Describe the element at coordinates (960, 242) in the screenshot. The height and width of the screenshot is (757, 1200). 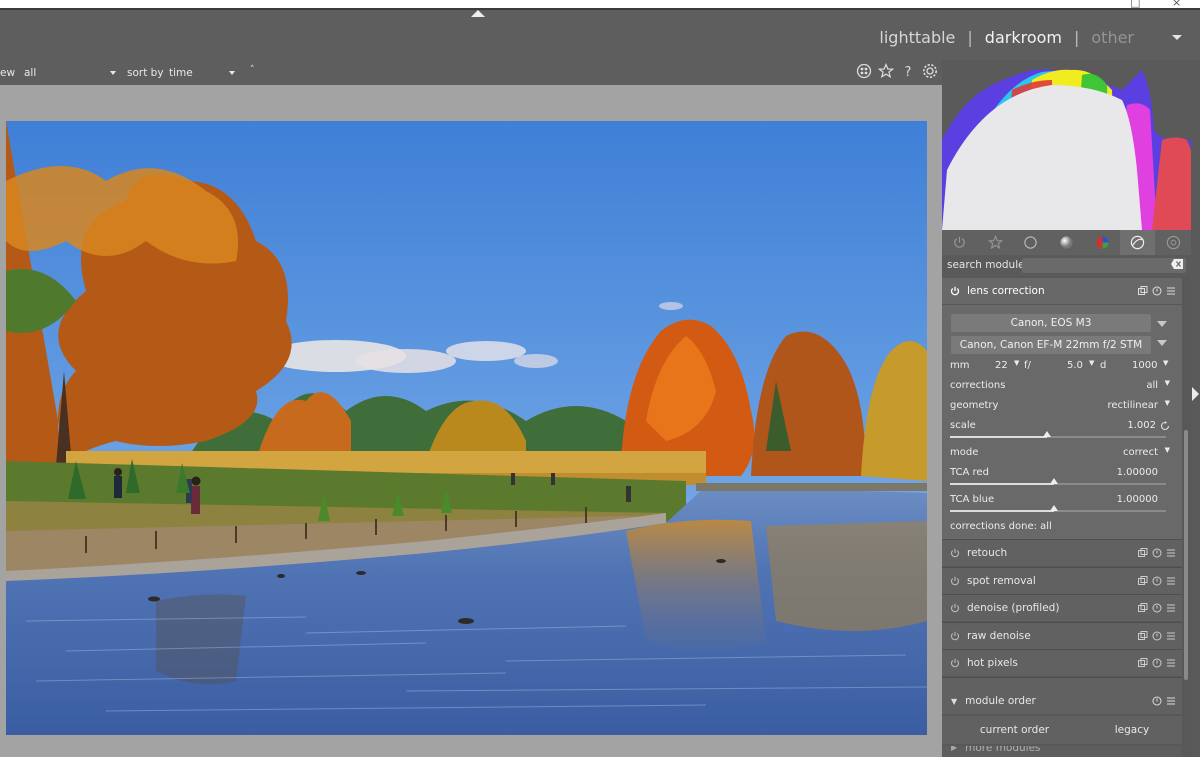
I see `tab-active-modules` at that location.